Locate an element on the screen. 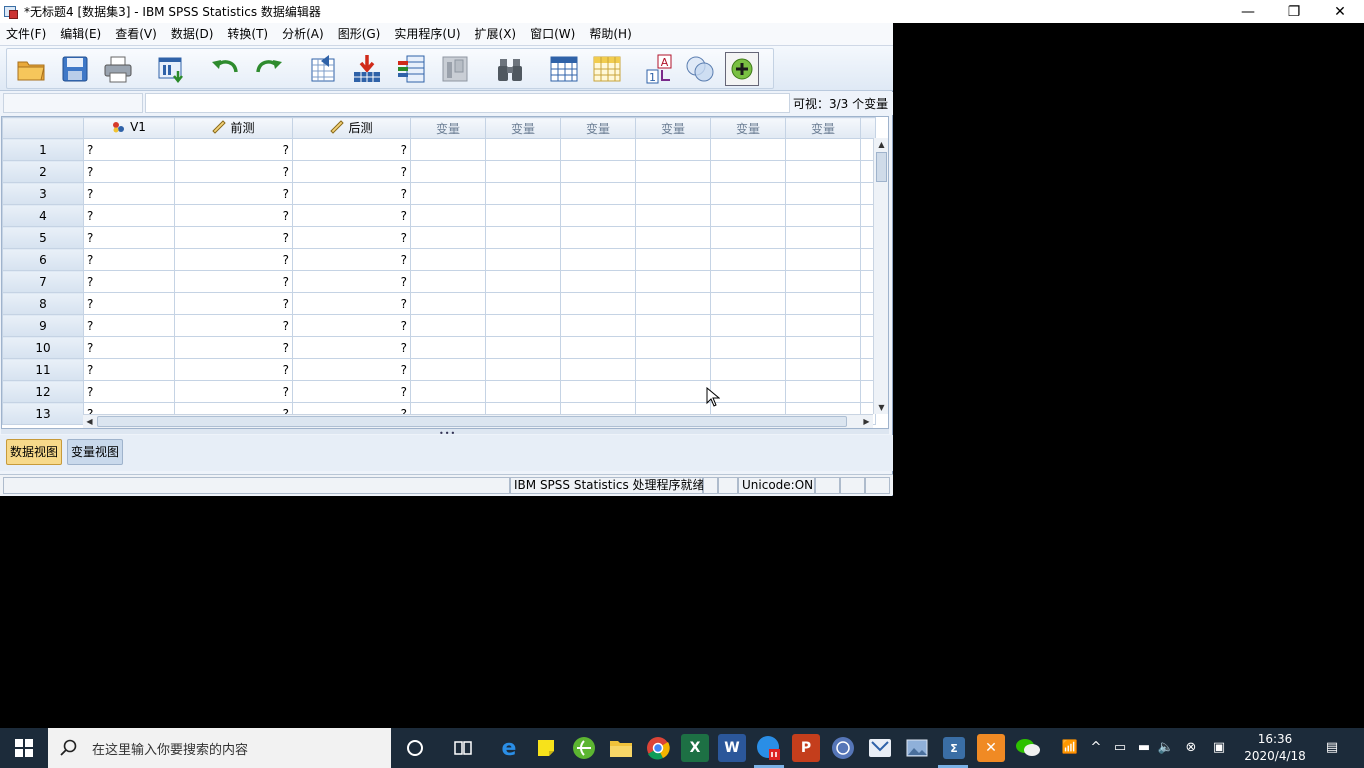  vertical-scrollbar: ▲ ▼ is located at coordinates (880, 276).